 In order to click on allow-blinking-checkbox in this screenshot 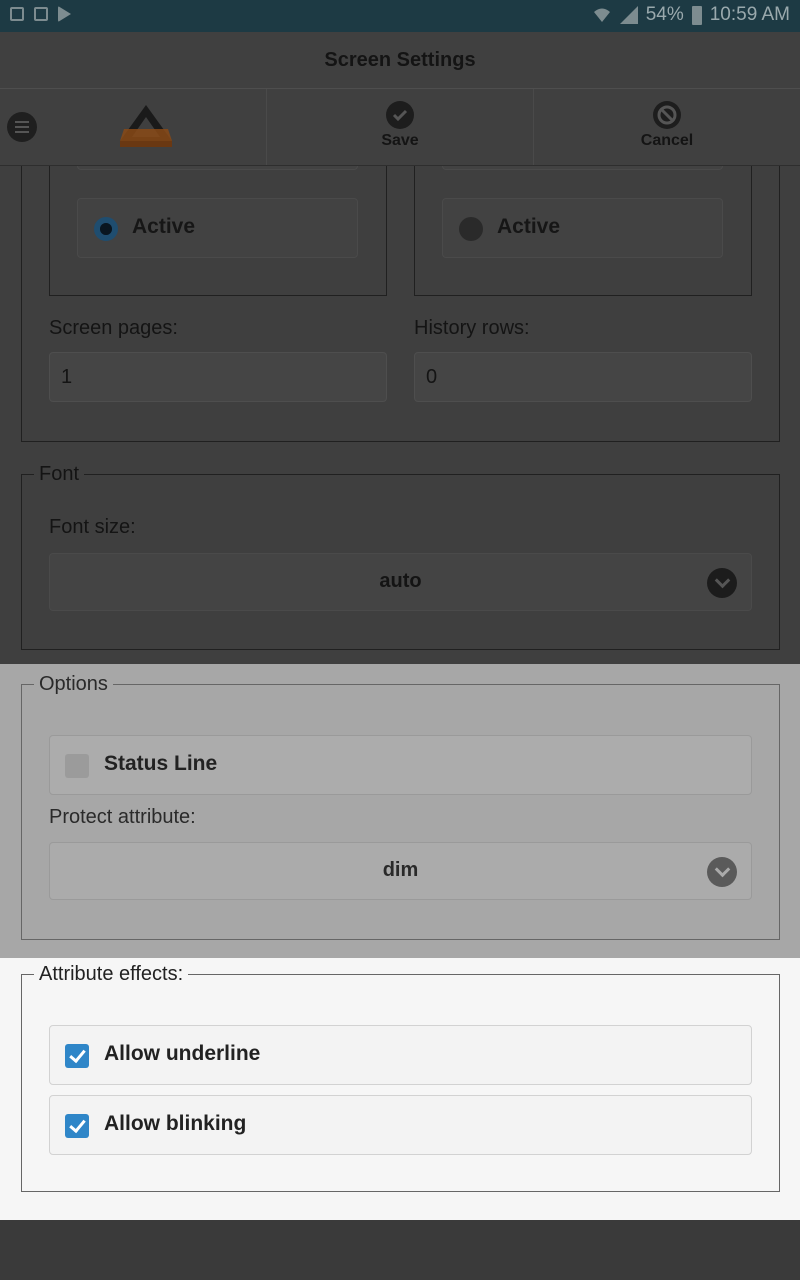, I will do `click(77, 1126)`.